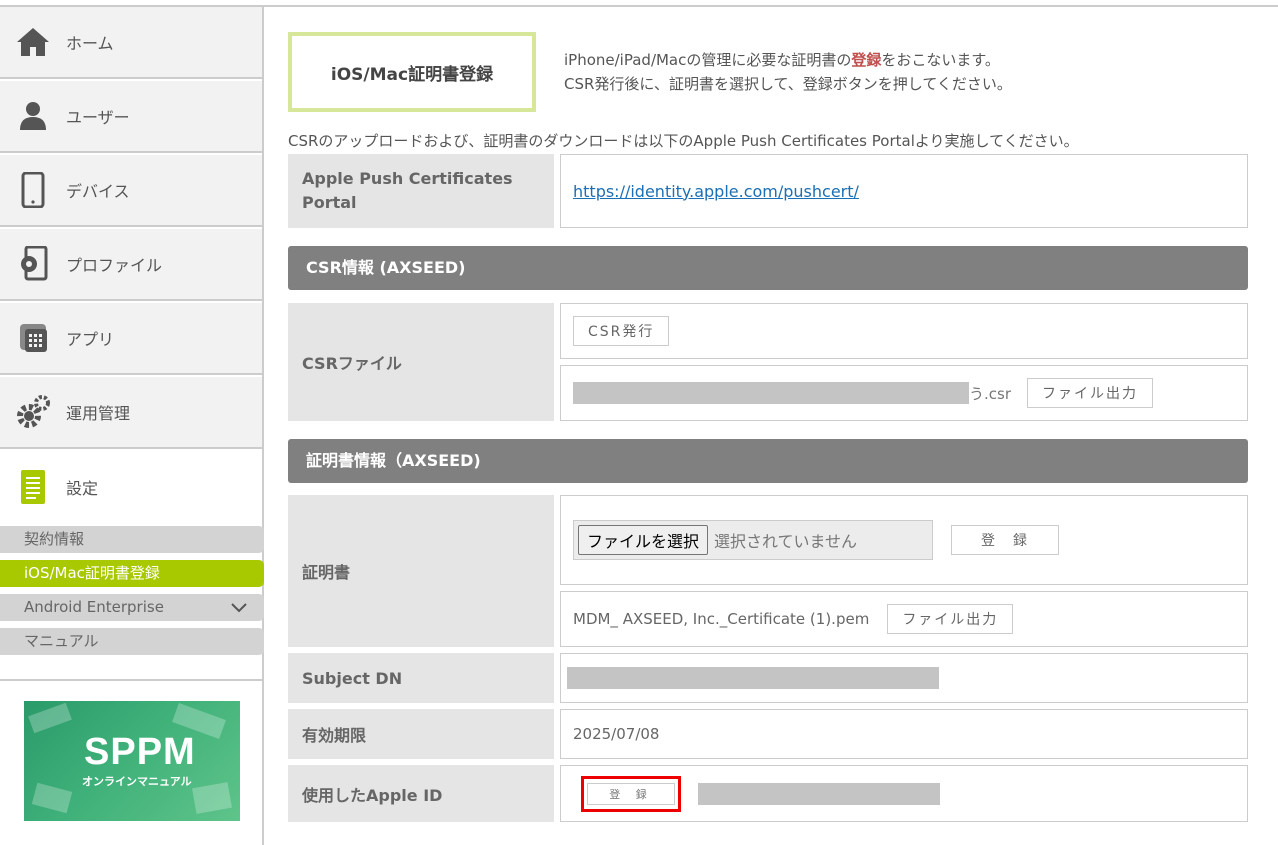 This screenshot has height=845, width=1278. I want to click on top-border, so click(639, 3).